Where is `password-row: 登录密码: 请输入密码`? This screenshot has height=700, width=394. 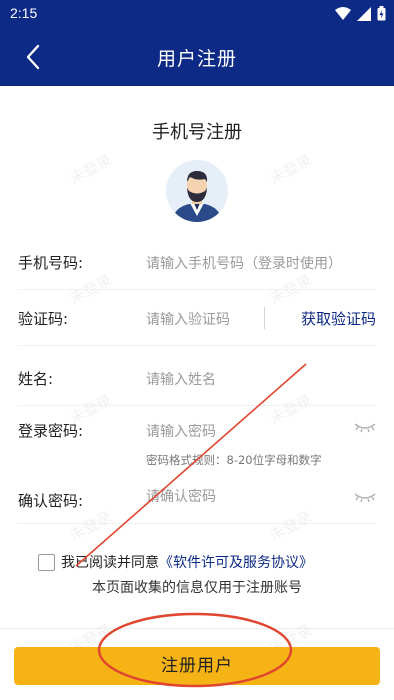
password-row: 登录密码: 请输入密码 is located at coordinates (197, 430).